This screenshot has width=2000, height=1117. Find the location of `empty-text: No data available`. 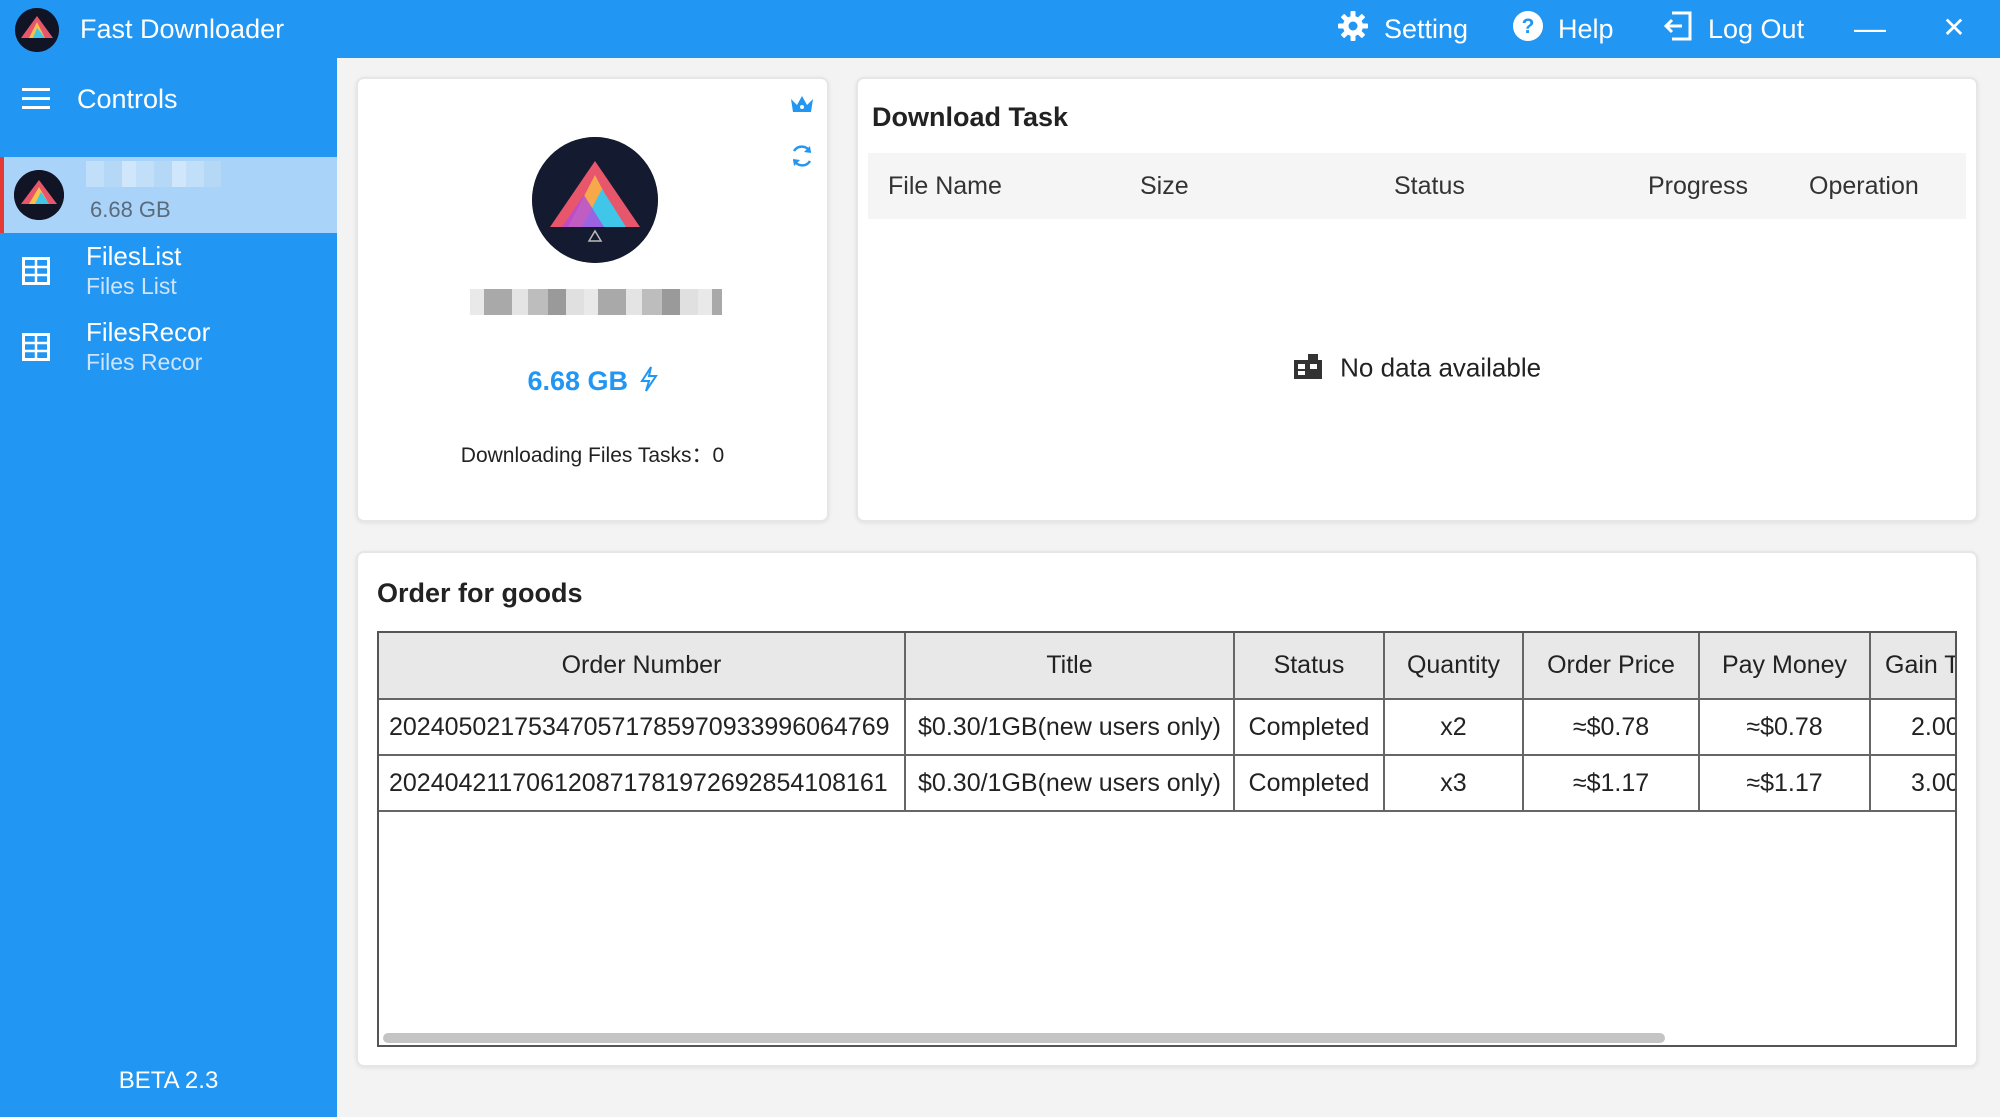

empty-text: No data available is located at coordinates (1441, 367).